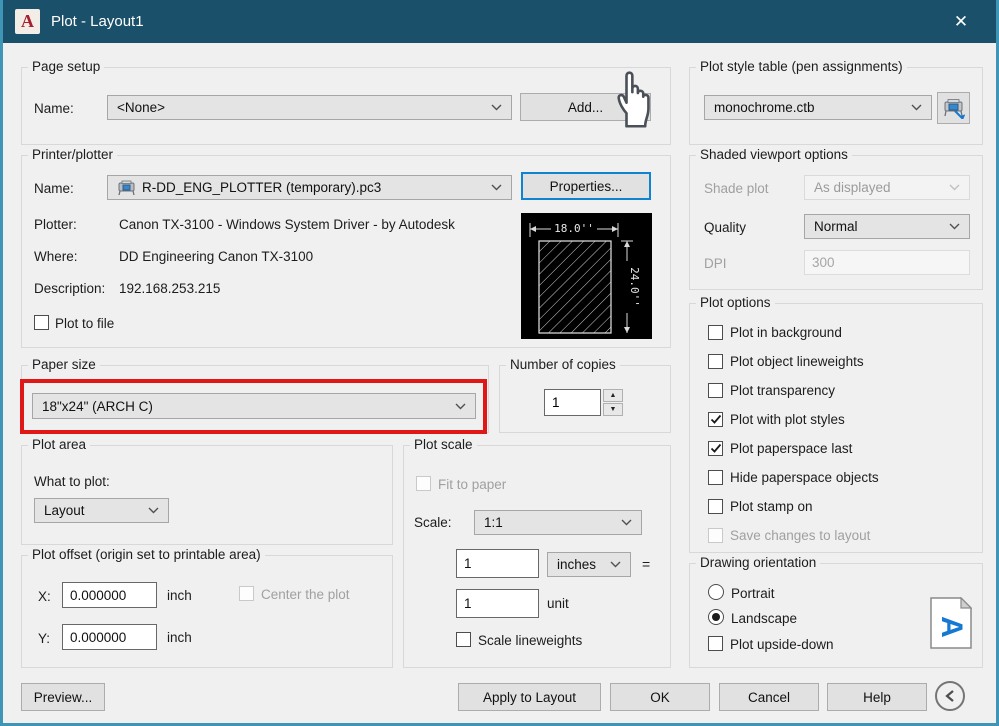  What do you see at coordinates (499, 21) in the screenshot?
I see `title-bar: A Plot - Layout1 ✕` at bounding box center [499, 21].